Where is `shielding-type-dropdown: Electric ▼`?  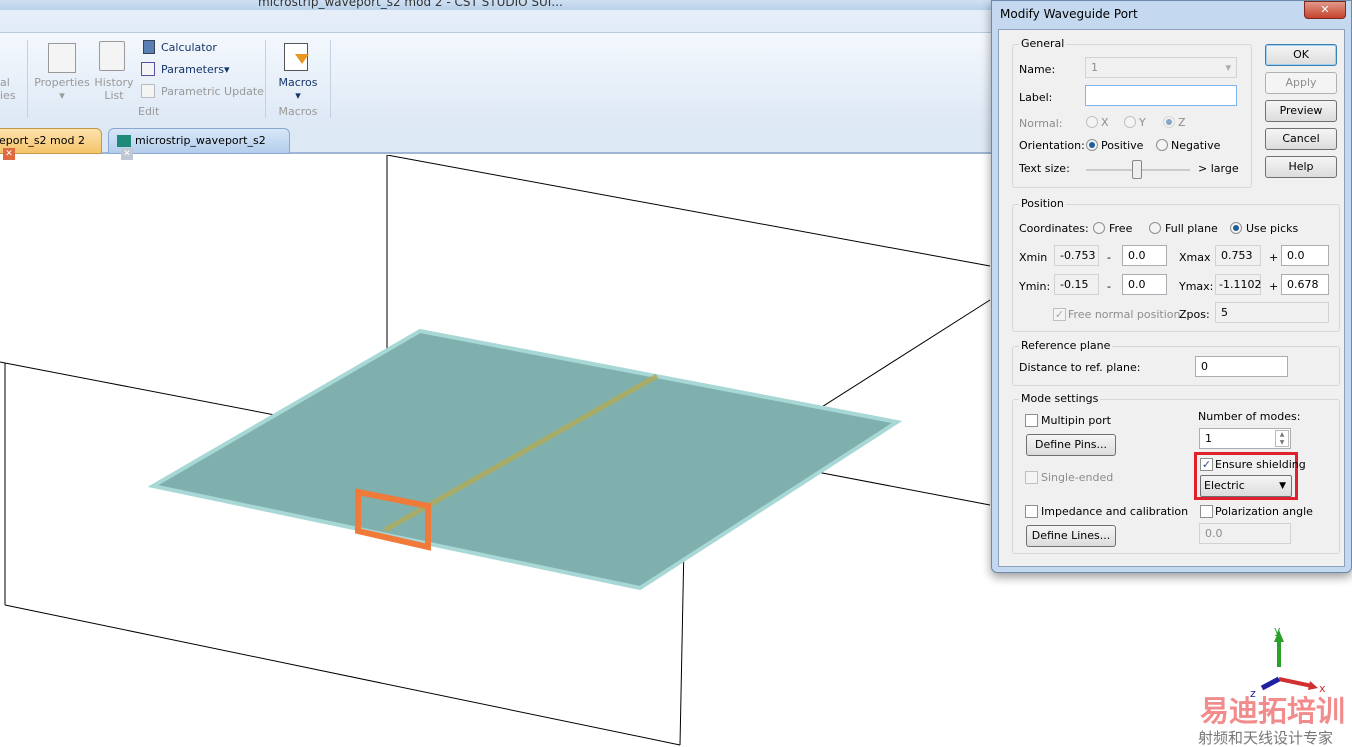 shielding-type-dropdown: Electric ▼ is located at coordinates (1246, 486).